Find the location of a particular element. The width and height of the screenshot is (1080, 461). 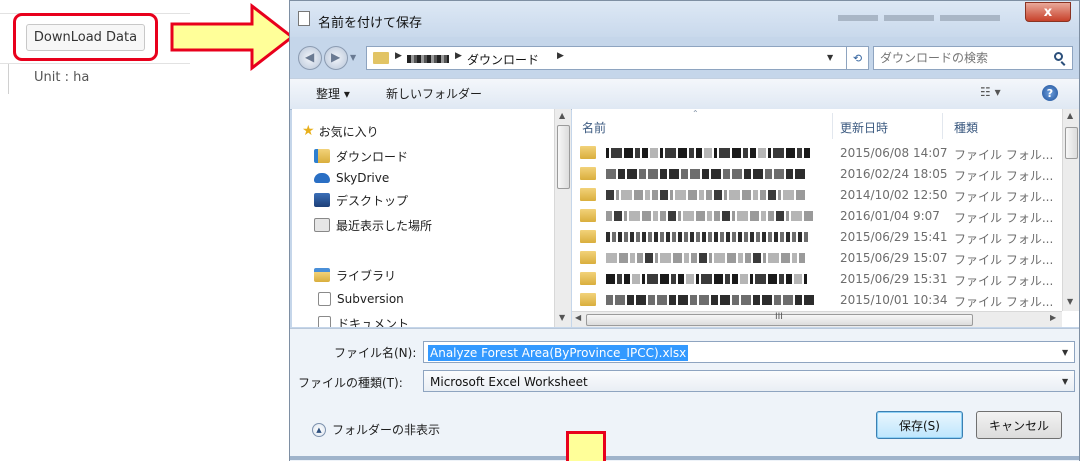

column-header-name: 名前 is located at coordinates (594, 127).